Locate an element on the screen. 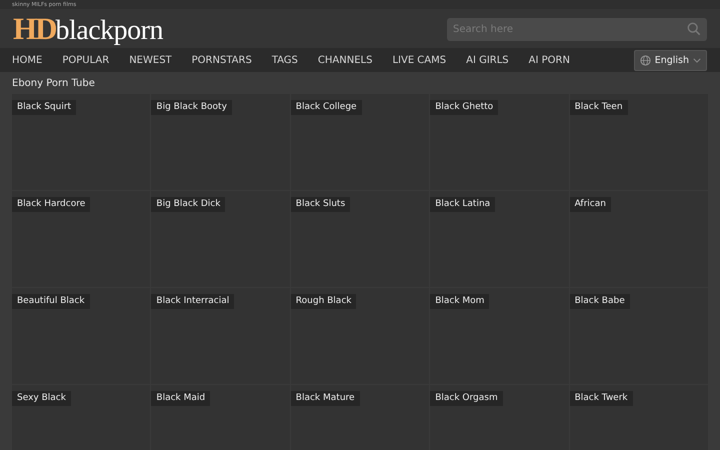  category-tile: Rough Black is located at coordinates (360, 336).